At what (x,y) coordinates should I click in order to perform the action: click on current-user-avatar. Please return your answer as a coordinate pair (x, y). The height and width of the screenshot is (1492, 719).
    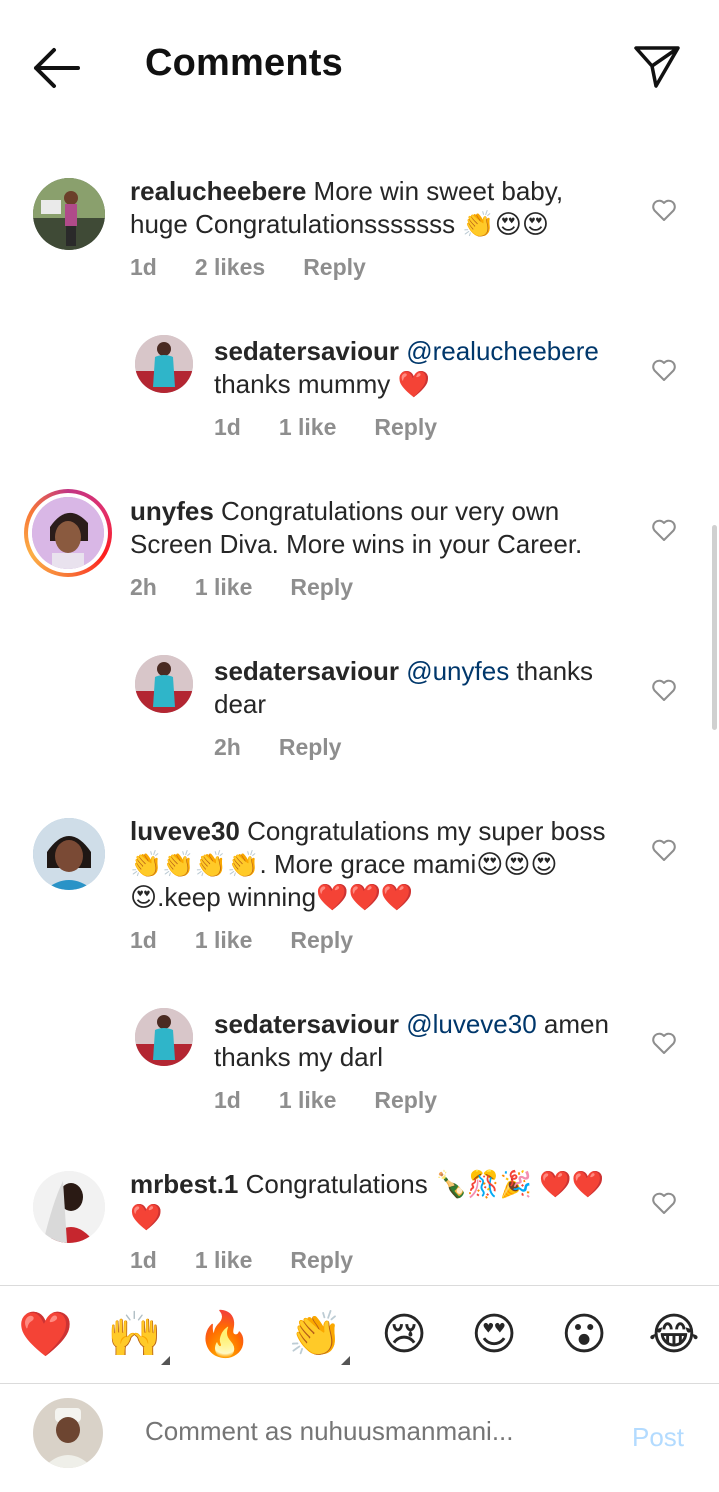
    Looking at the image, I should click on (68, 1433).